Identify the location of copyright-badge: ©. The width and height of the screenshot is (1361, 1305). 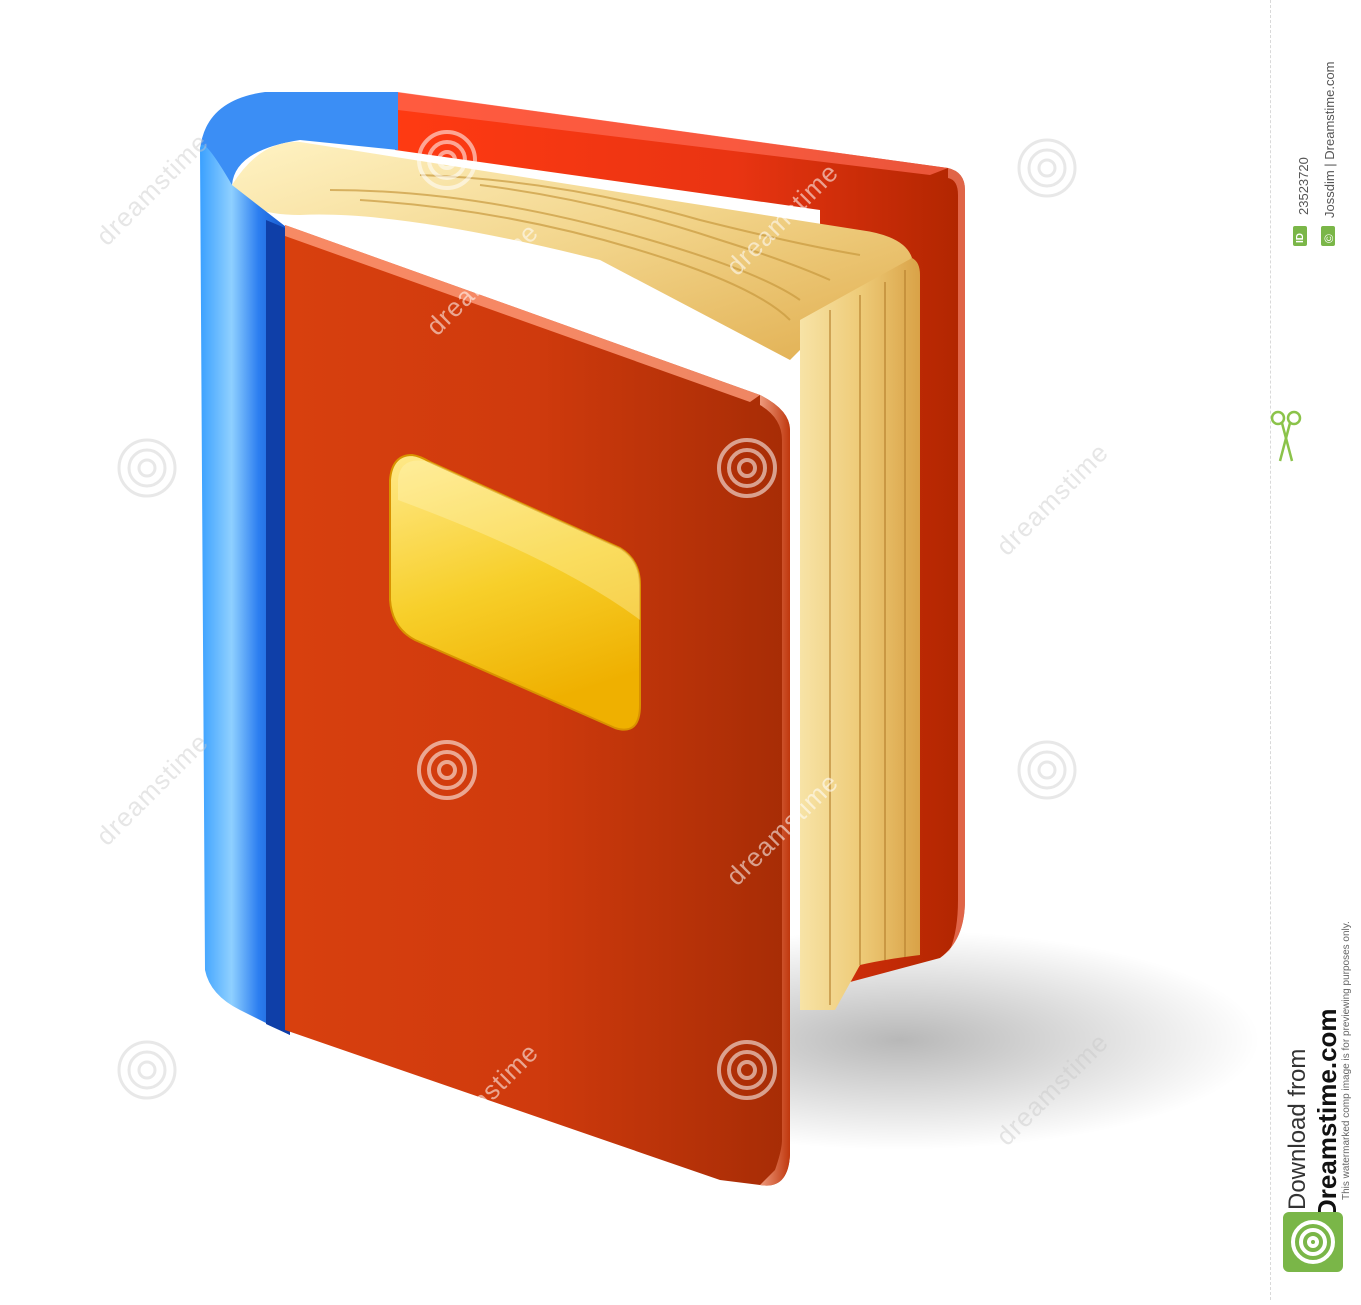
(1328, 236).